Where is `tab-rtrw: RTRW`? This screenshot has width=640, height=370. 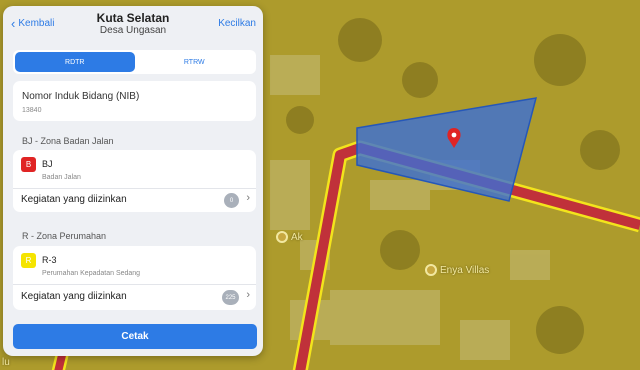
tab-rtrw: RTRW is located at coordinates (195, 62).